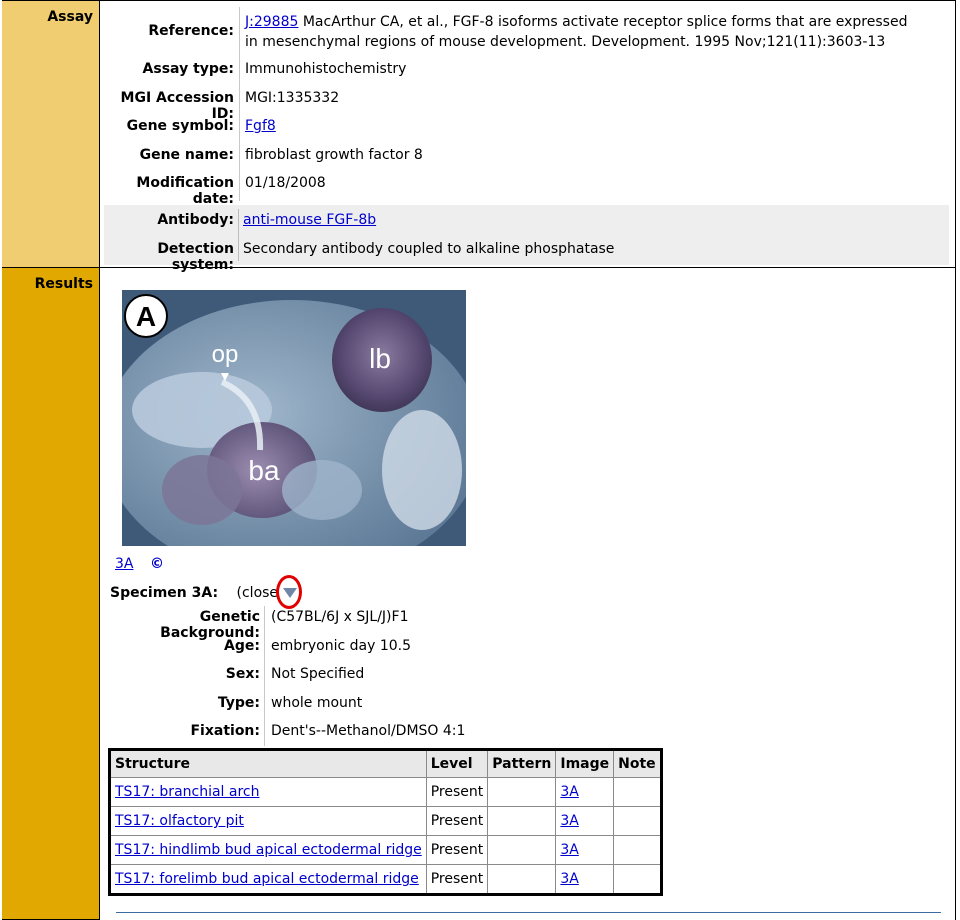 Image resolution: width=960 pixels, height=920 pixels. Describe the element at coordinates (124, 564) in the screenshot. I see `image-3a-link: 3A` at that location.